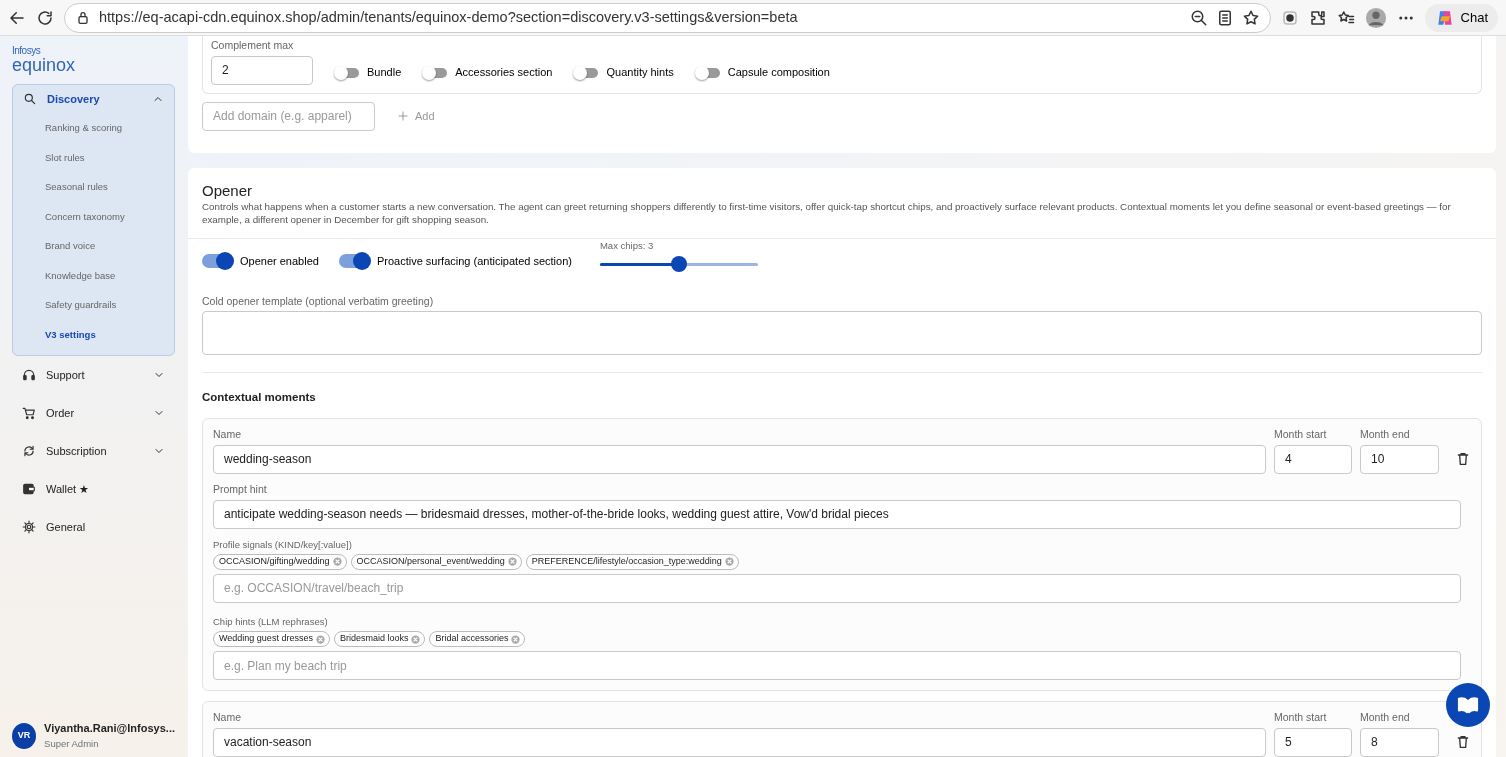 Image resolution: width=1506 pixels, height=757 pixels. I want to click on tag-chip: Bridal accessories, so click(477, 639).